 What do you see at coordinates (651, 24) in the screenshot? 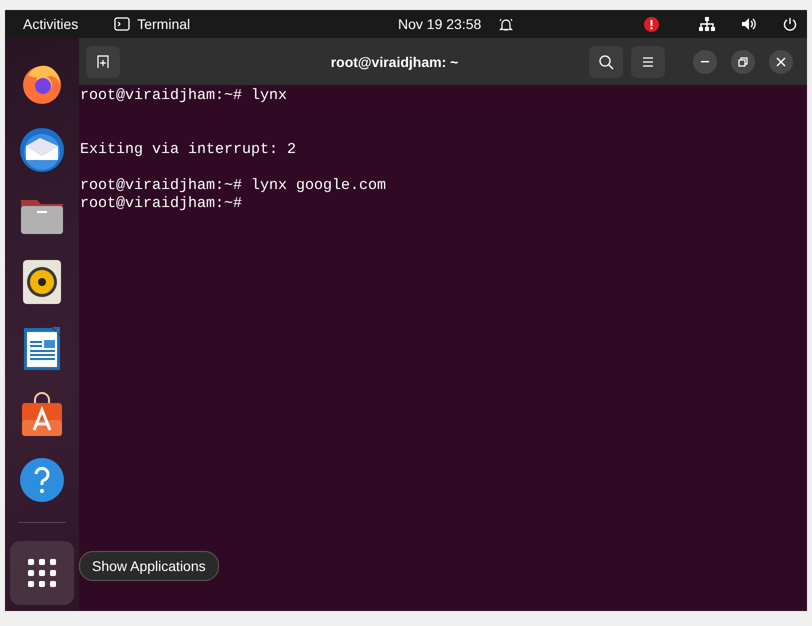
I see `warning-icon` at bounding box center [651, 24].